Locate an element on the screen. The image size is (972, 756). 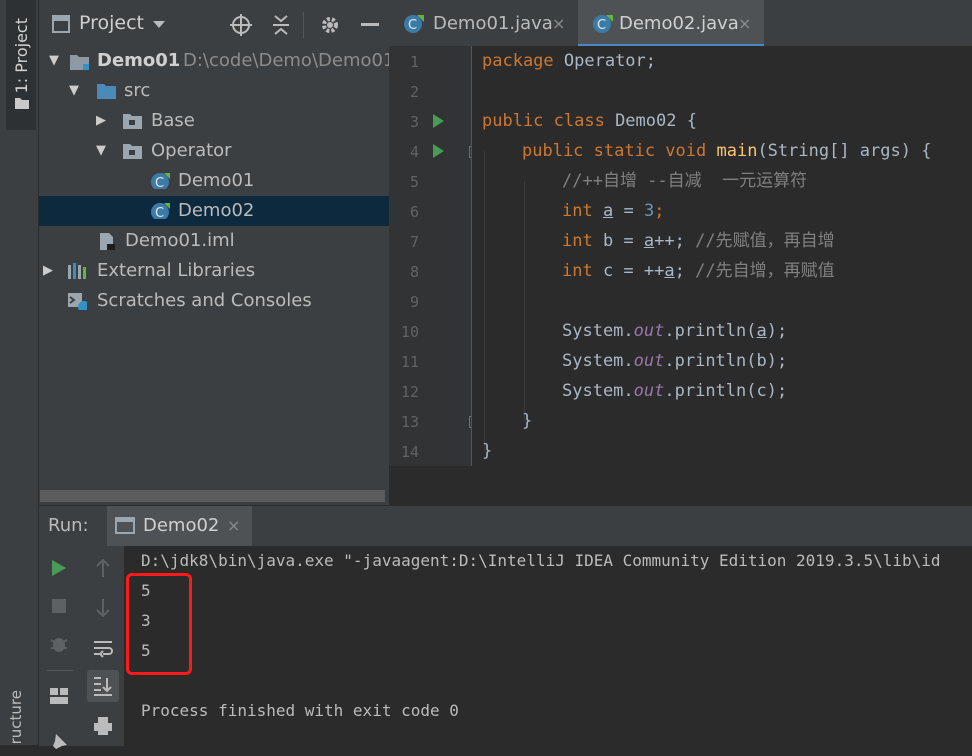
soft-wrap-button is located at coordinates (103, 648).